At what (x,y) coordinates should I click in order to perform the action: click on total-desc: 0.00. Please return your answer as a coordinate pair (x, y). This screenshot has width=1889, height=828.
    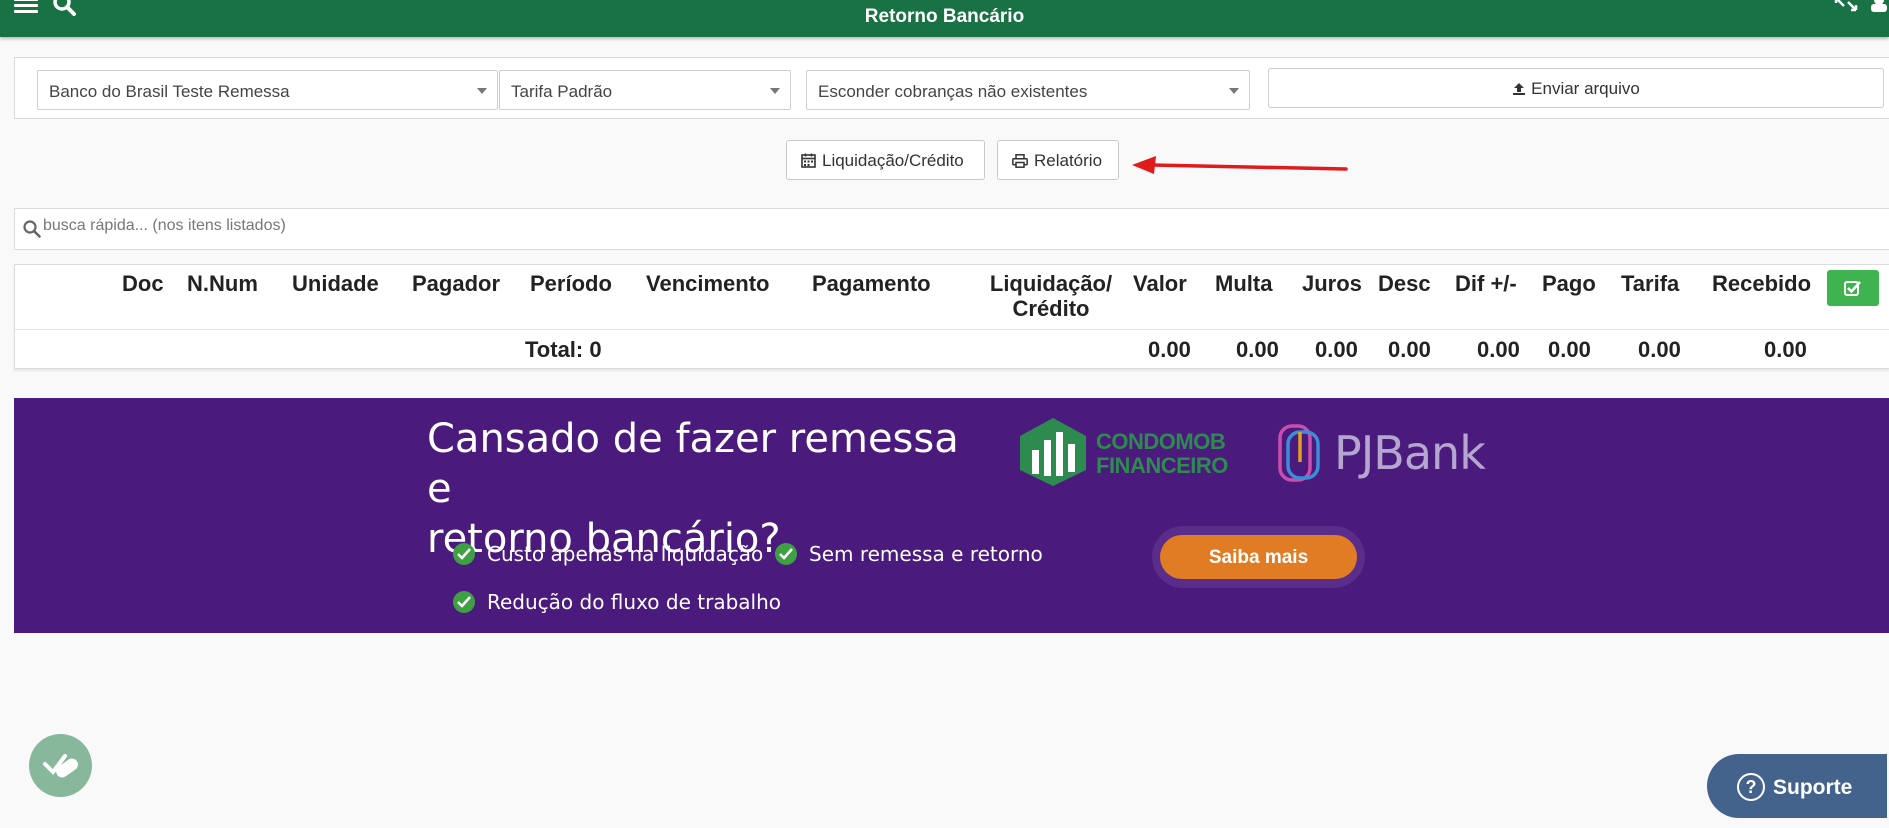
    Looking at the image, I should click on (1409, 349).